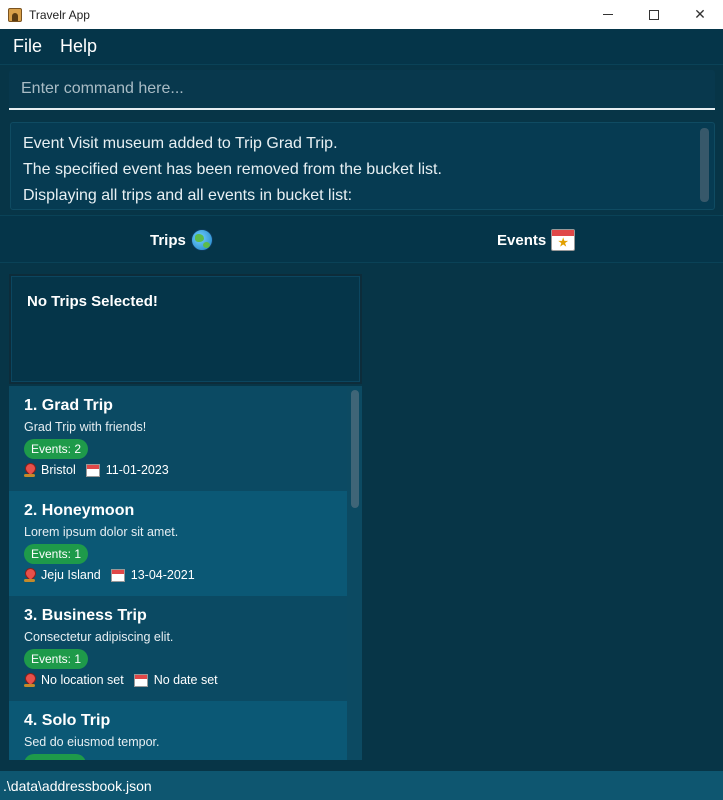  Describe the element at coordinates (85, 427) in the screenshot. I see `trip-description: Grad Trip with friends!` at that location.